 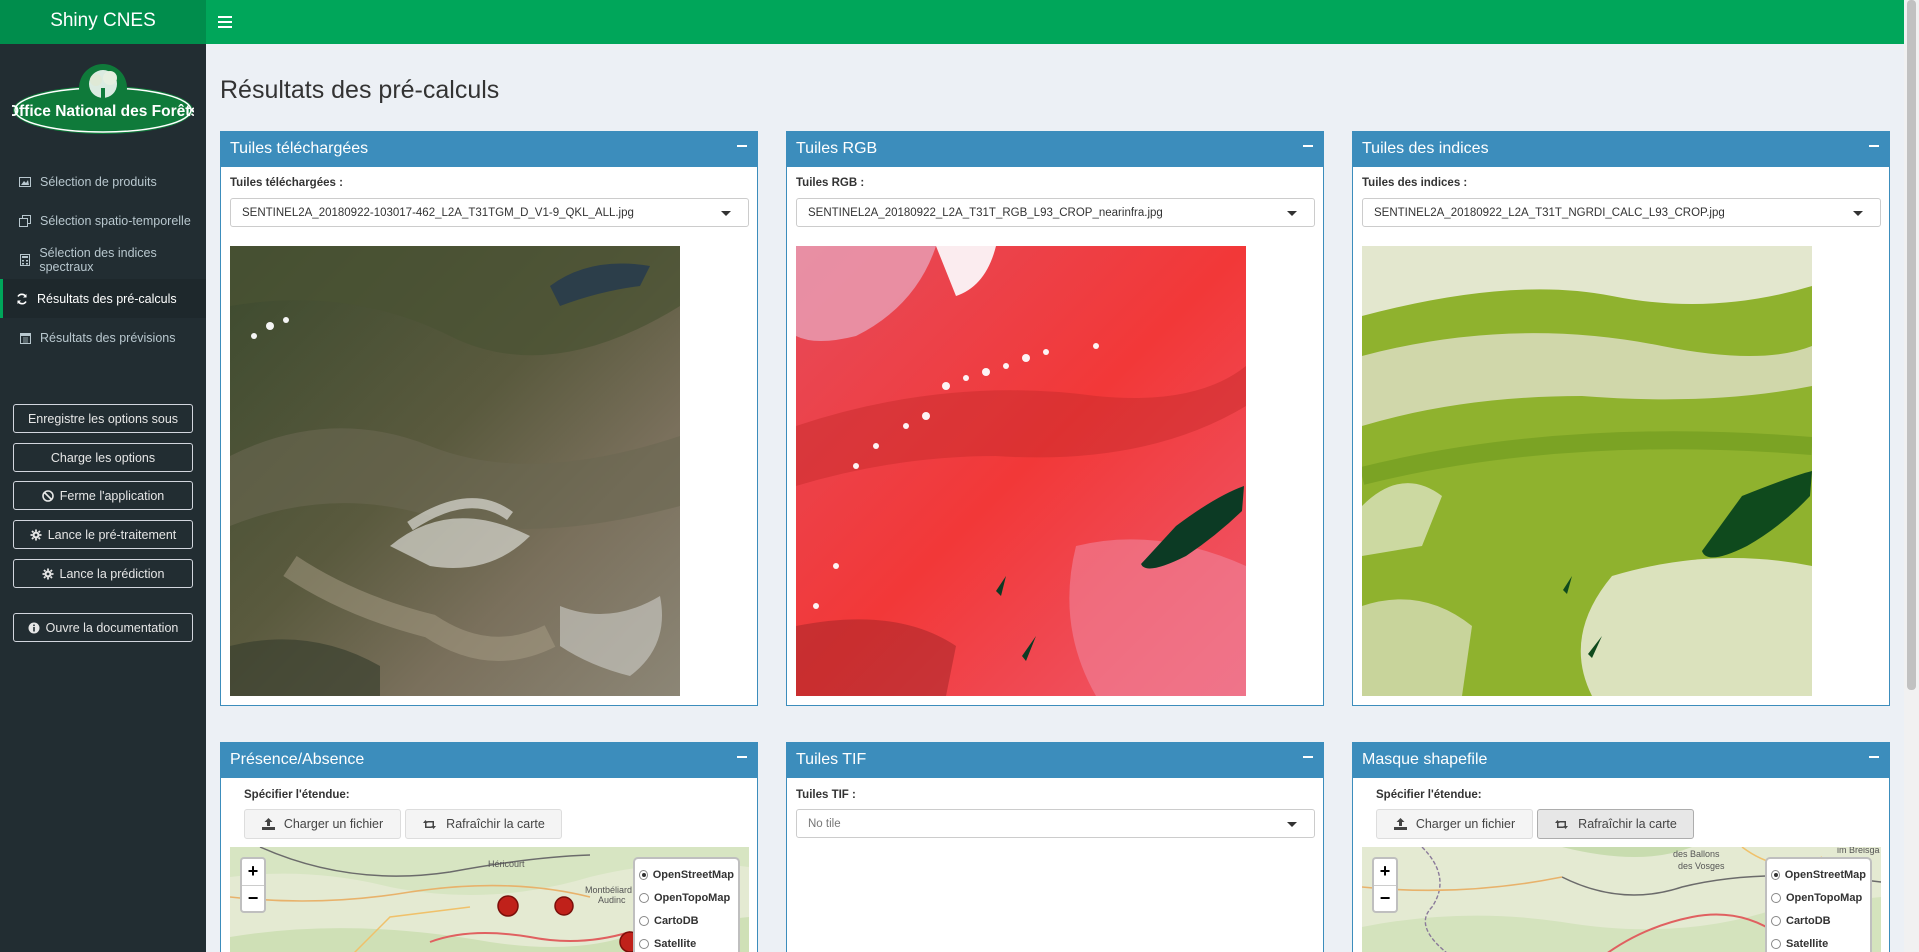 I want to click on radio-checked-icon, so click(x=643, y=874).